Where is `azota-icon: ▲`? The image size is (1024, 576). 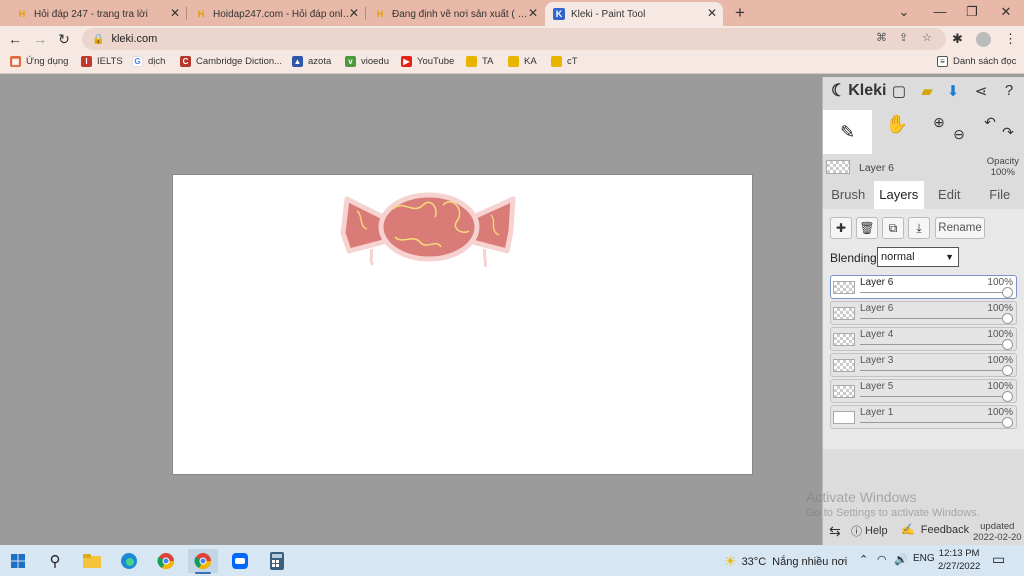
azota-icon: ▲ is located at coordinates (297, 61).